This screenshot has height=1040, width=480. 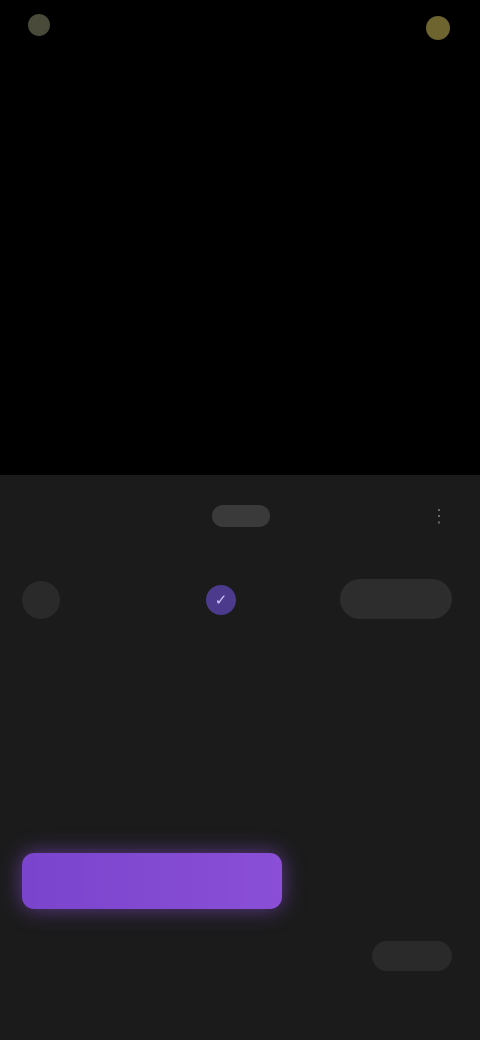 What do you see at coordinates (412, 956) in the screenshot?
I see `footer-action-button` at bounding box center [412, 956].